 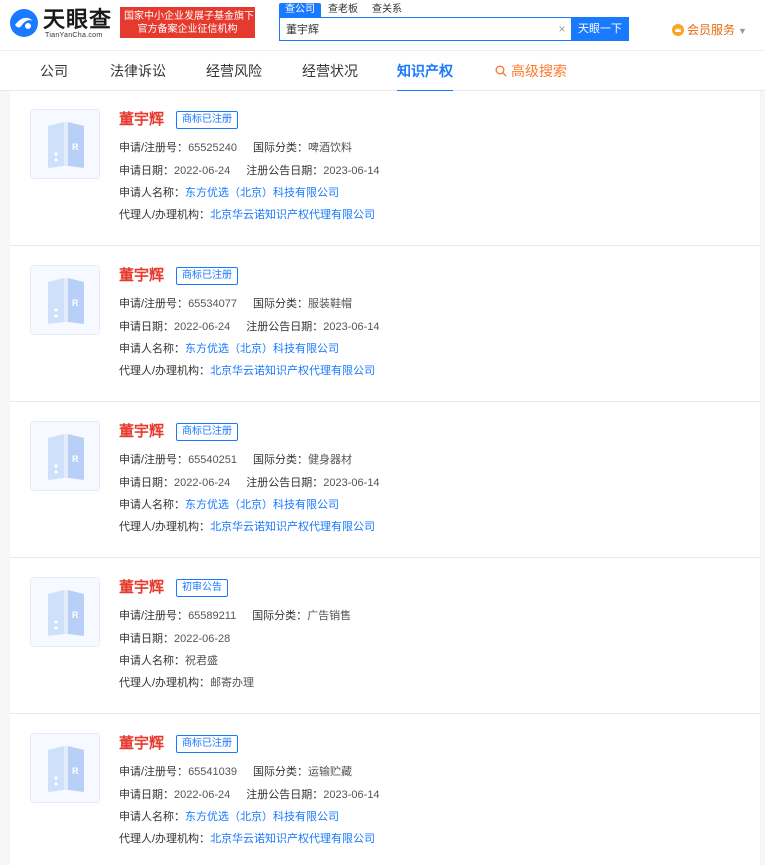 I want to click on applicant-row: 申请人名称：东方优选（北京）科技有限公司, so click(x=229, y=505).